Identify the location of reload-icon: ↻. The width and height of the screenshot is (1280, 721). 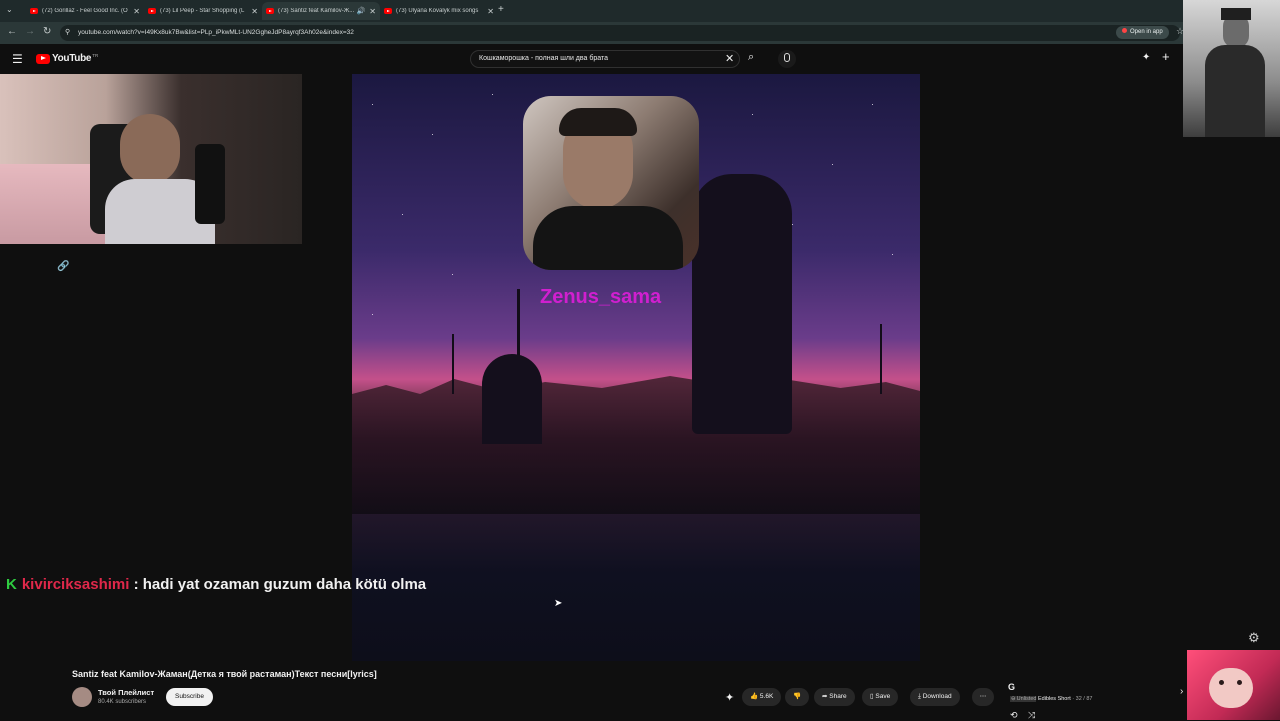
(47, 31).